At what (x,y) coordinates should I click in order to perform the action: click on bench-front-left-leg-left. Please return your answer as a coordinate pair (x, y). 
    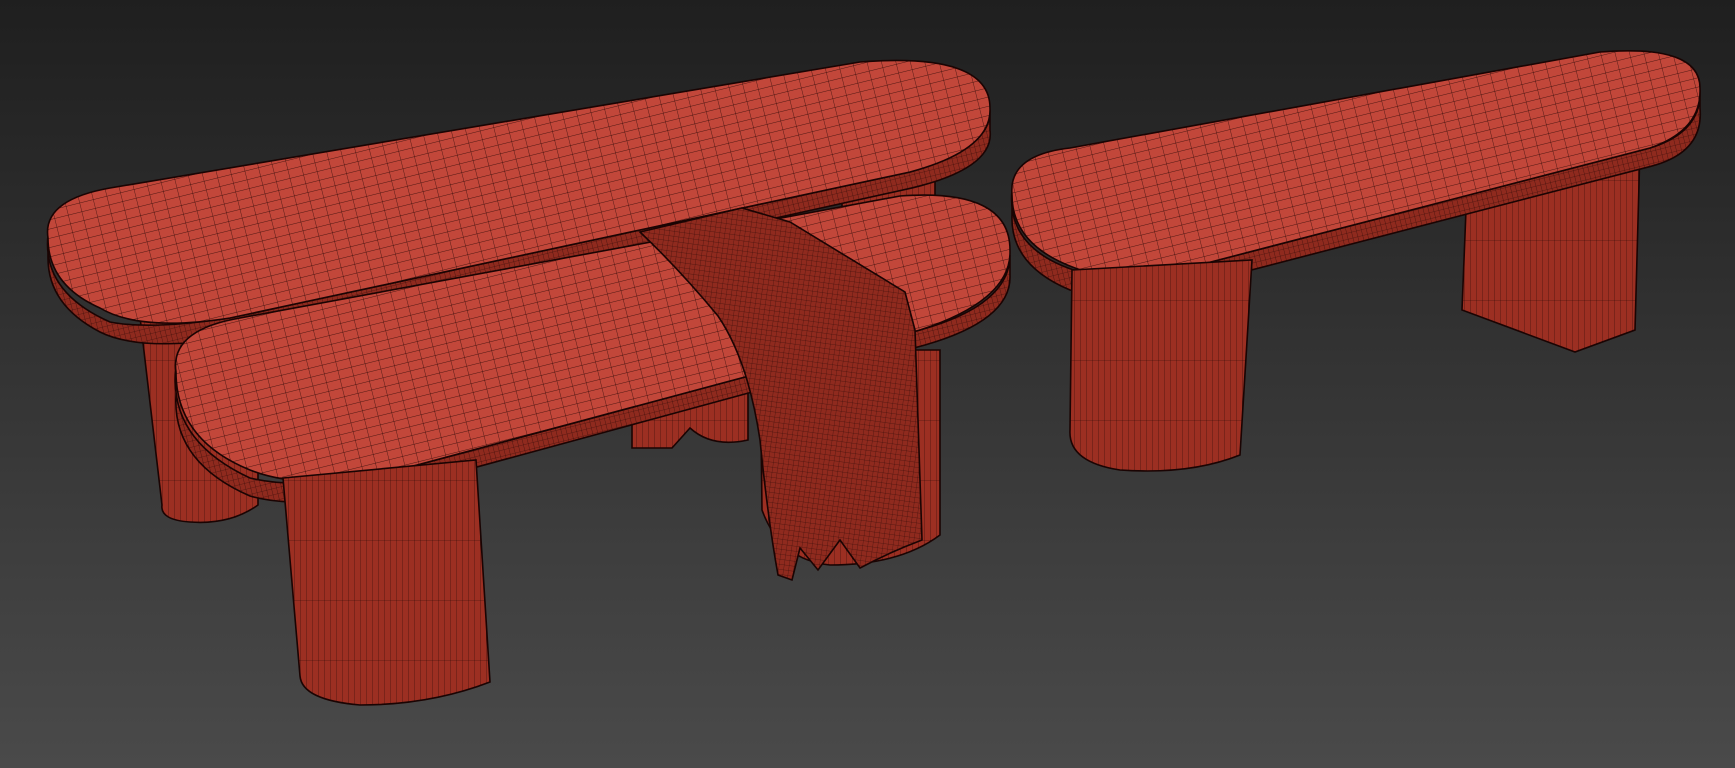
    Looking at the image, I should click on (386, 582).